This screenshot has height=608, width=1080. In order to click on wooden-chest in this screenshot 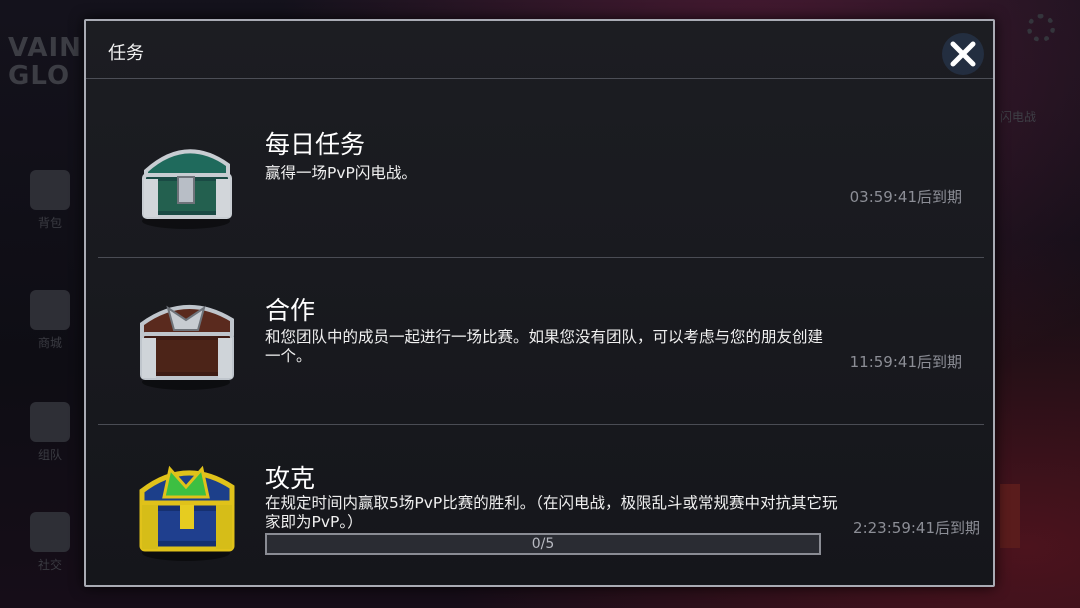, I will do `click(186, 336)`.